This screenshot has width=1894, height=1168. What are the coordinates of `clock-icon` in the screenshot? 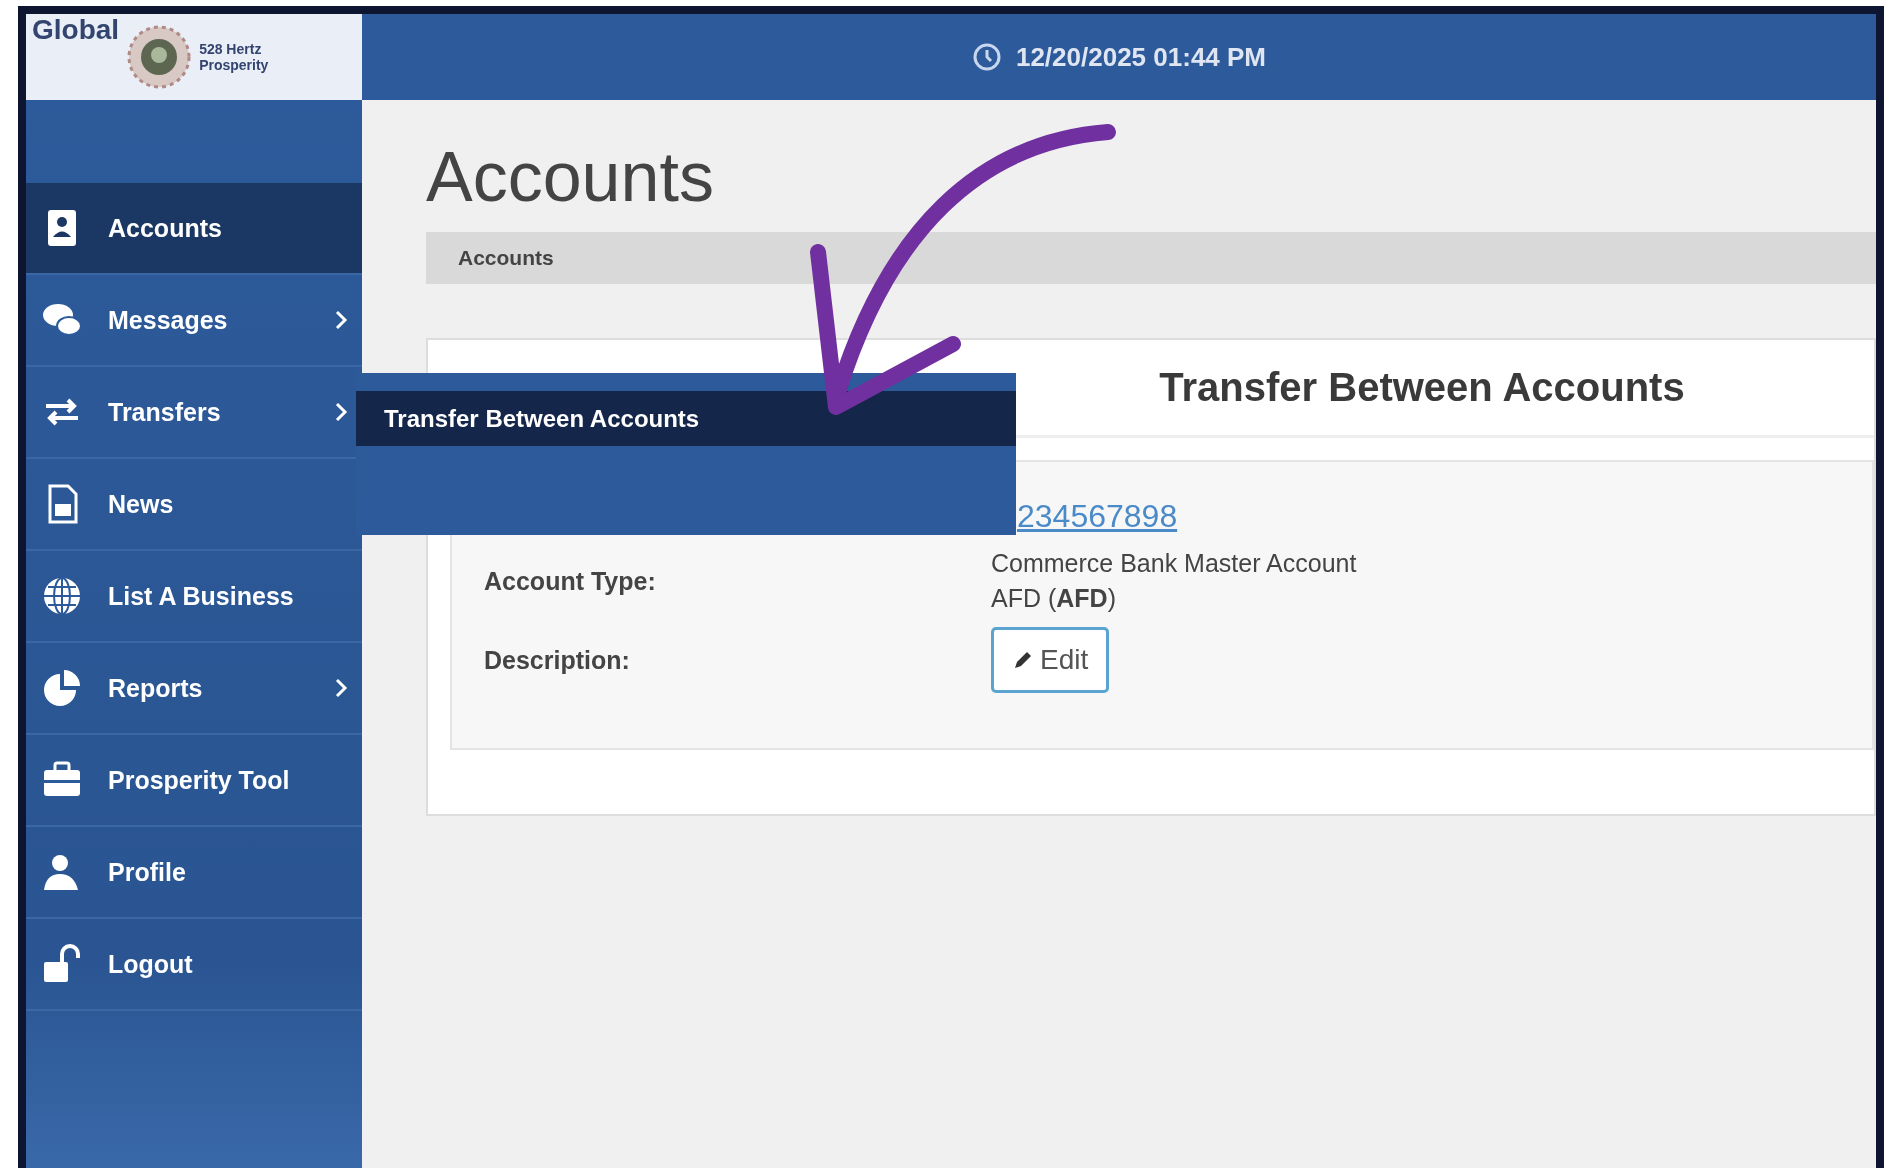 It's located at (986, 57).